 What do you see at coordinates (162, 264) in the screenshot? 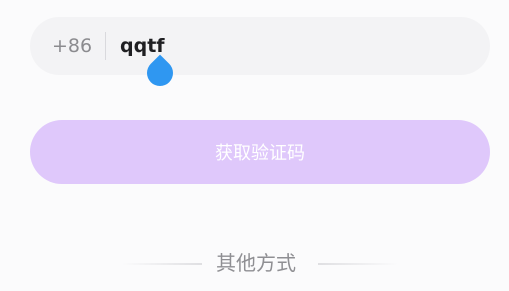
I see `divider-left` at bounding box center [162, 264].